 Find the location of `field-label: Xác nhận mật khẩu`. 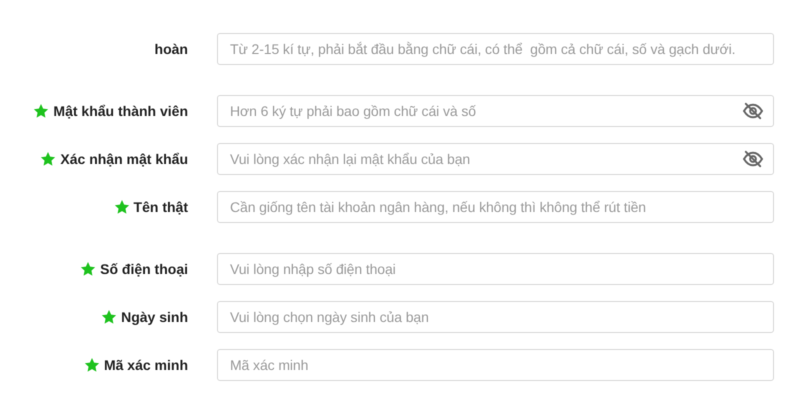

field-label: Xác nhận mật khẩu is located at coordinates (124, 159).